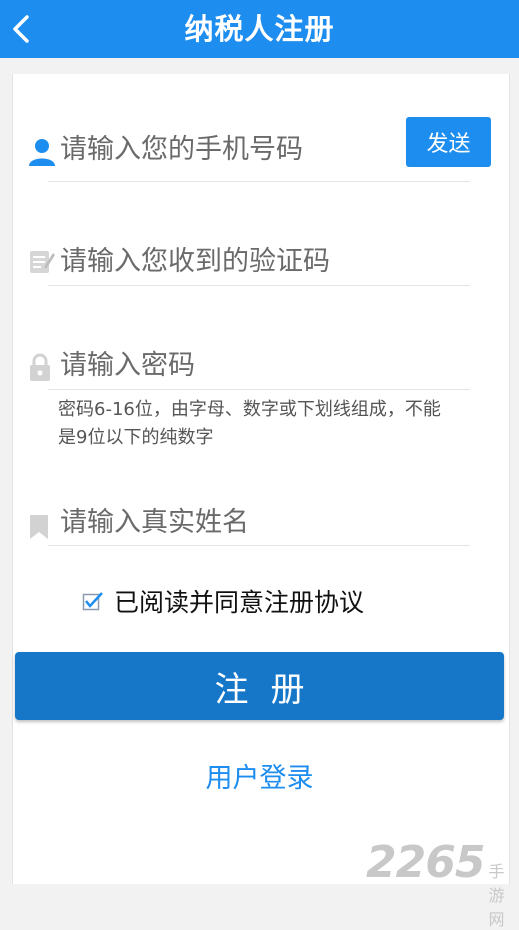 This screenshot has width=519, height=930. Describe the element at coordinates (259, 181) in the screenshot. I see `phone-underline` at that location.